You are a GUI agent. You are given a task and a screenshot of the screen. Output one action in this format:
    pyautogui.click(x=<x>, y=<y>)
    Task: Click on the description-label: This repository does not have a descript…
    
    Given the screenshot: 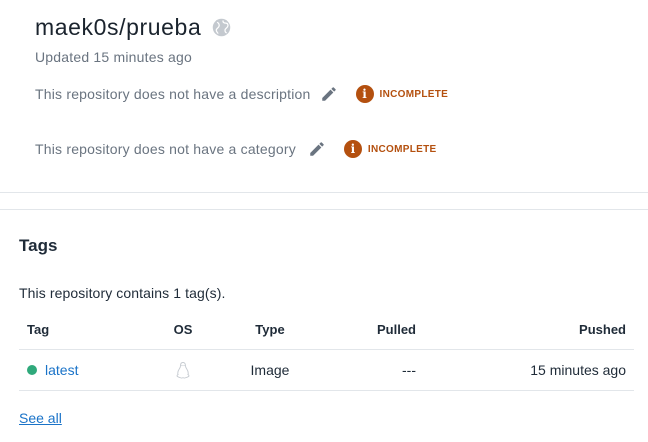 What is the action you would take?
    pyautogui.click(x=173, y=94)
    